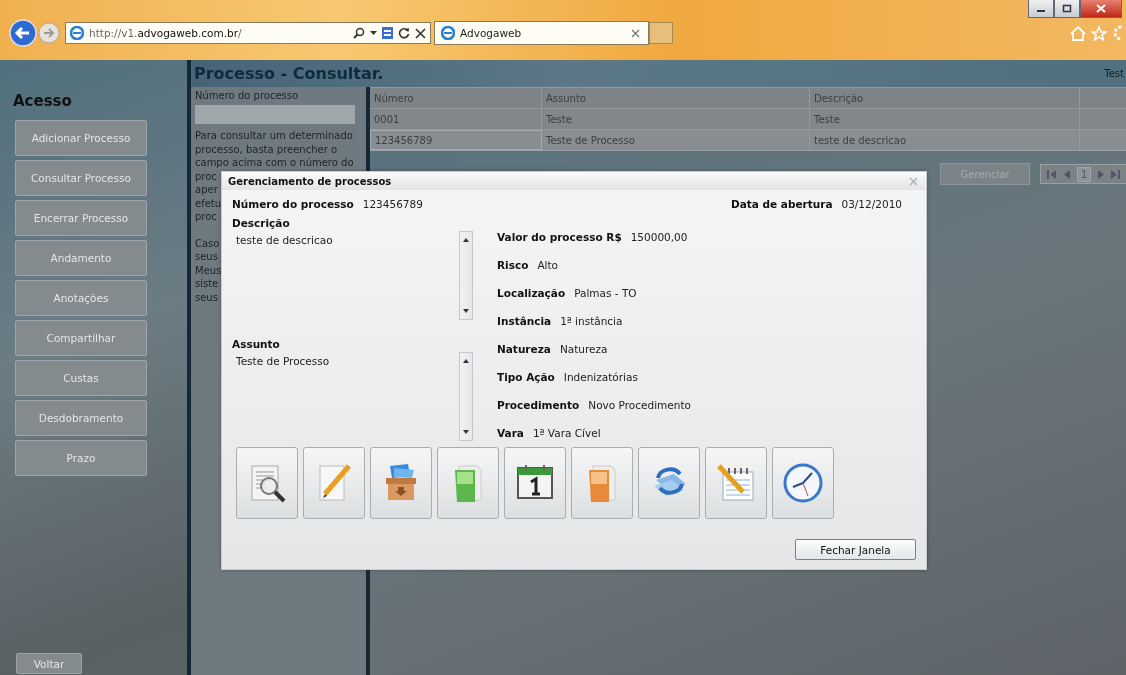  I want to click on close-window-button: Fechar Janela, so click(855, 549).